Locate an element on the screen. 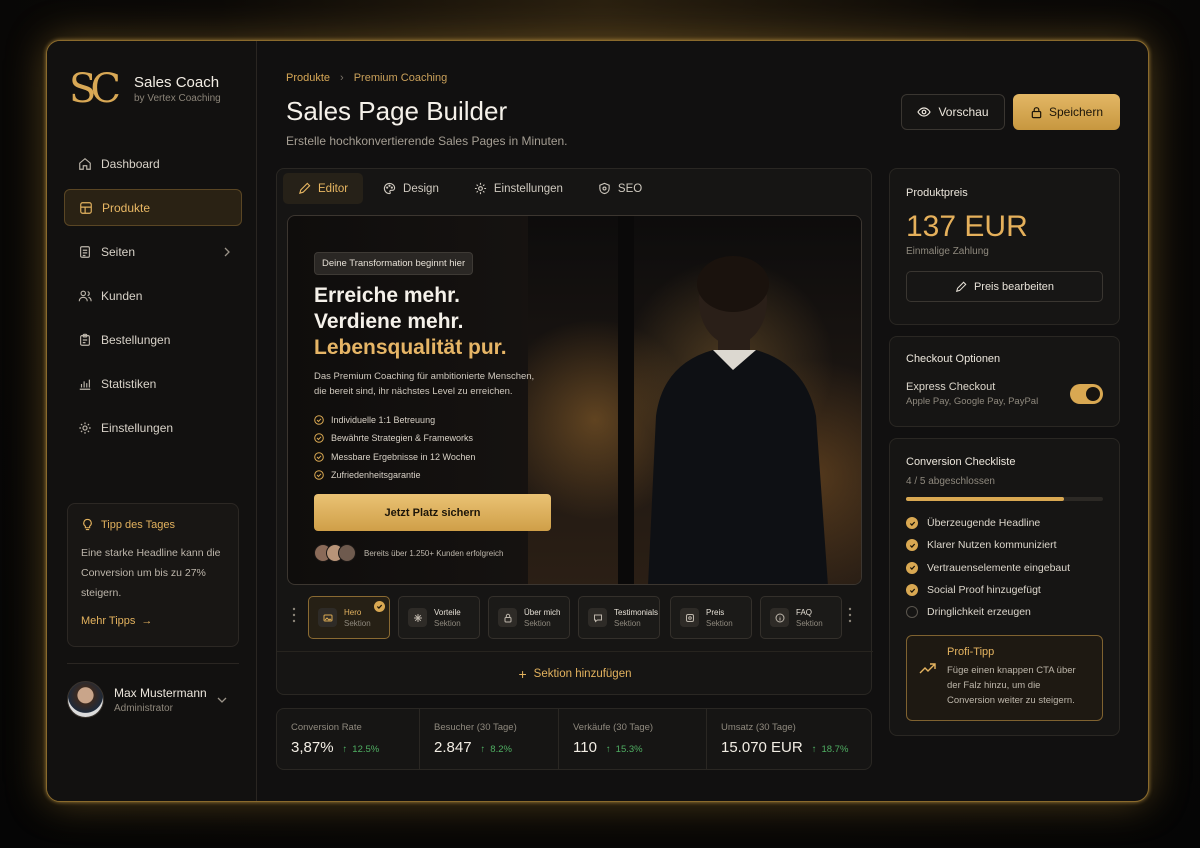  price-value: 137 EUR is located at coordinates (967, 226).